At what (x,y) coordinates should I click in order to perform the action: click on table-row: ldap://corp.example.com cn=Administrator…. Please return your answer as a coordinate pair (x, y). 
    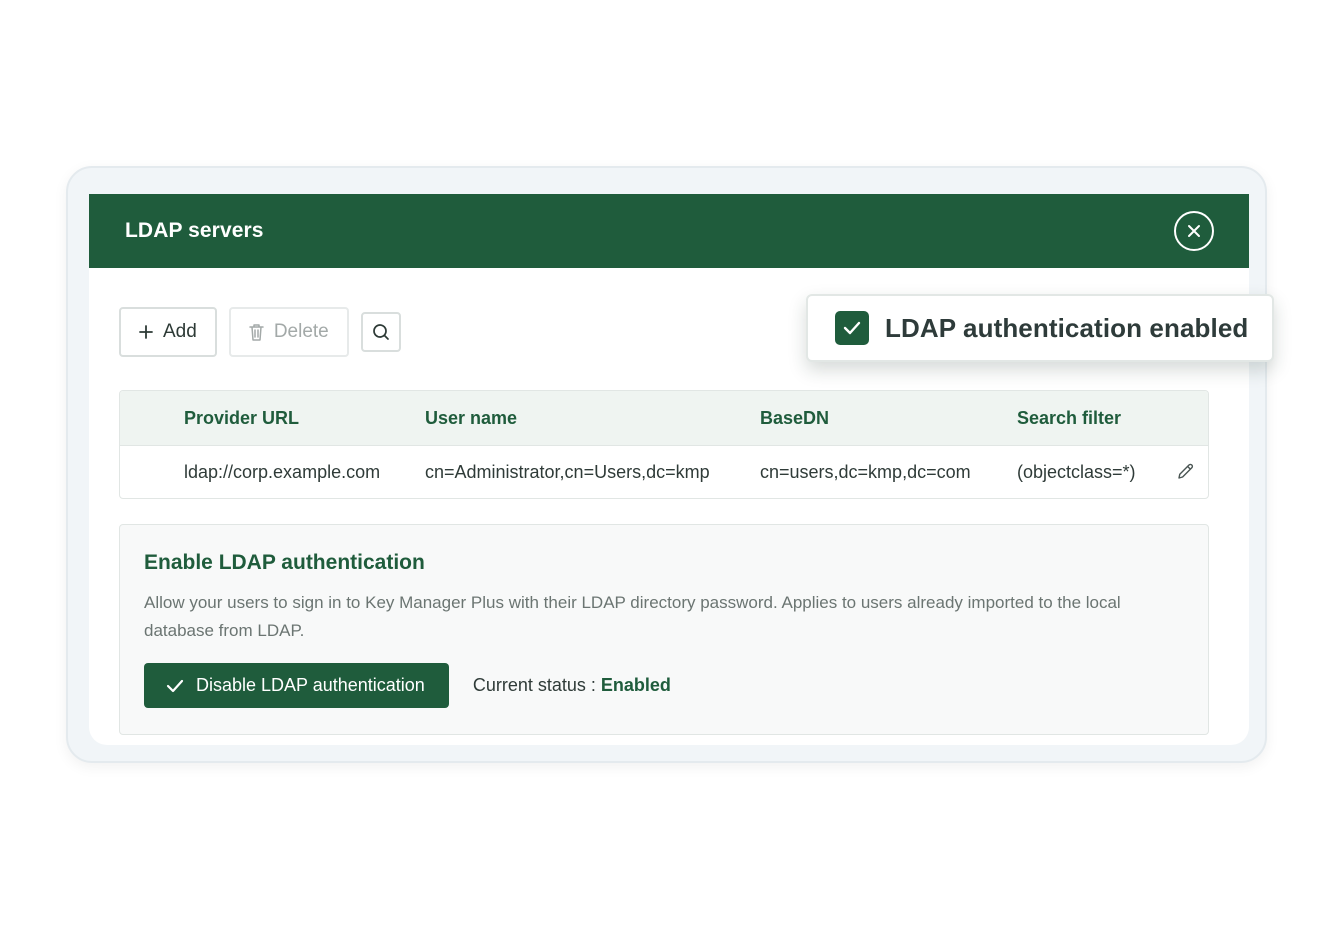
    Looking at the image, I should click on (664, 472).